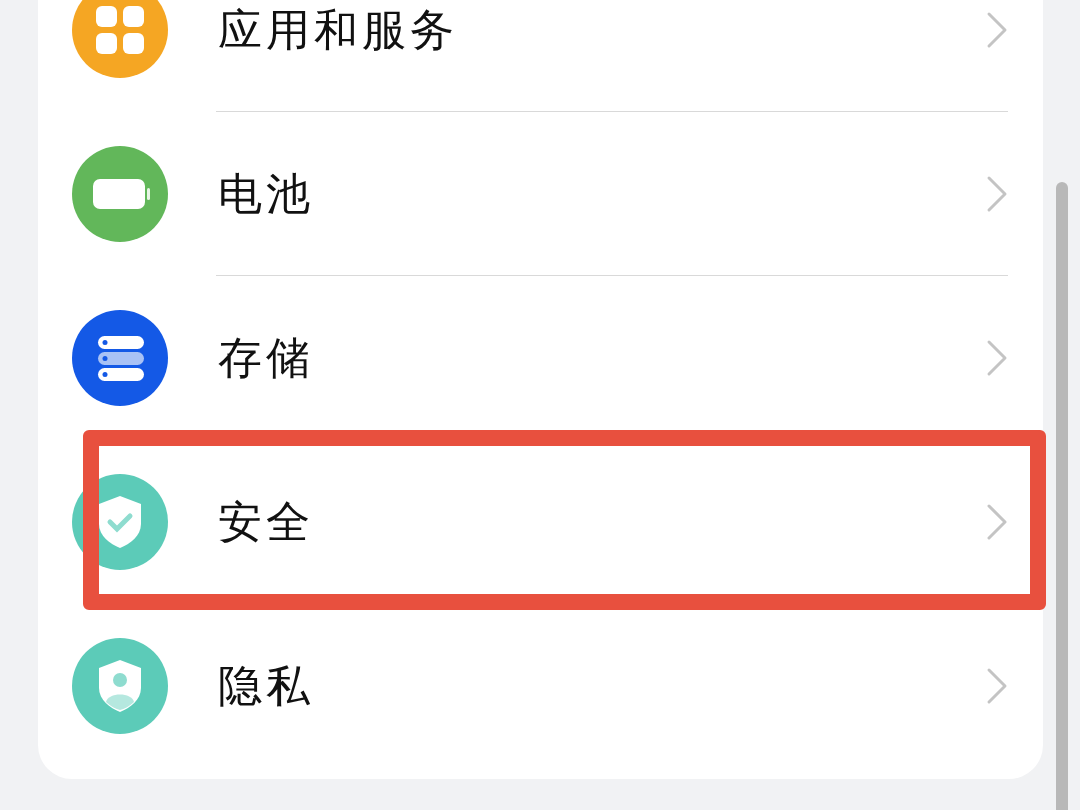 This screenshot has width=1080, height=810. Describe the element at coordinates (266, 358) in the screenshot. I see `item-label: 存储` at that location.